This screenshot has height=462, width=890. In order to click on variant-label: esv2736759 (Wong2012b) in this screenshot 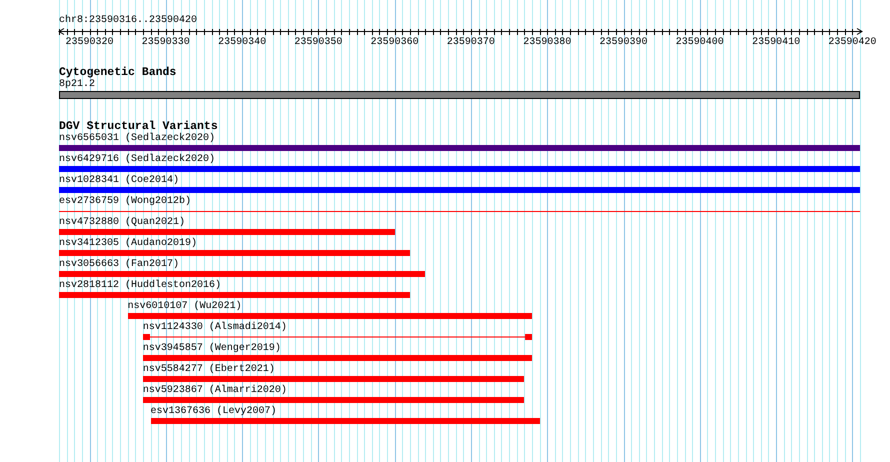, I will do `click(125, 202)`.